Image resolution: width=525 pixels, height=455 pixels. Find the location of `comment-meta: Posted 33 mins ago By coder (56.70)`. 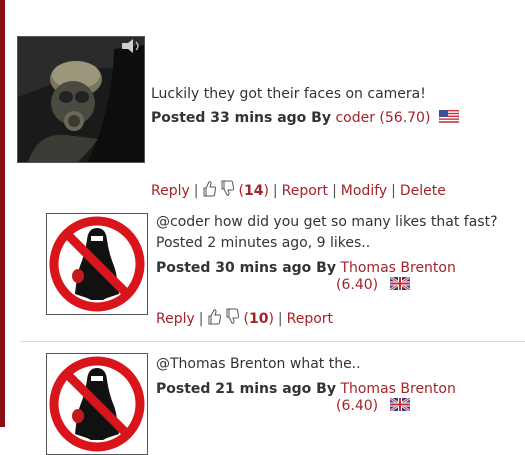

comment-meta: Posted 33 mins ago By coder (56.70) is located at coordinates (290, 118).